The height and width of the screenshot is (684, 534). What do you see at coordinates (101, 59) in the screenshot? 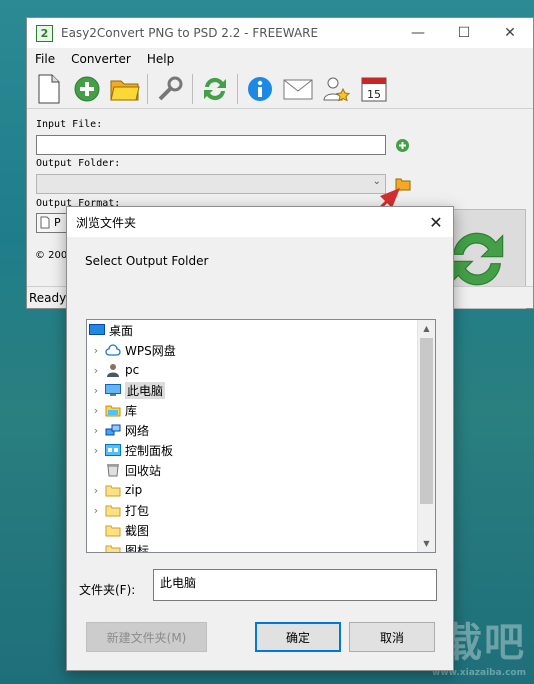
I see `menu-converter: Converter` at bounding box center [101, 59].